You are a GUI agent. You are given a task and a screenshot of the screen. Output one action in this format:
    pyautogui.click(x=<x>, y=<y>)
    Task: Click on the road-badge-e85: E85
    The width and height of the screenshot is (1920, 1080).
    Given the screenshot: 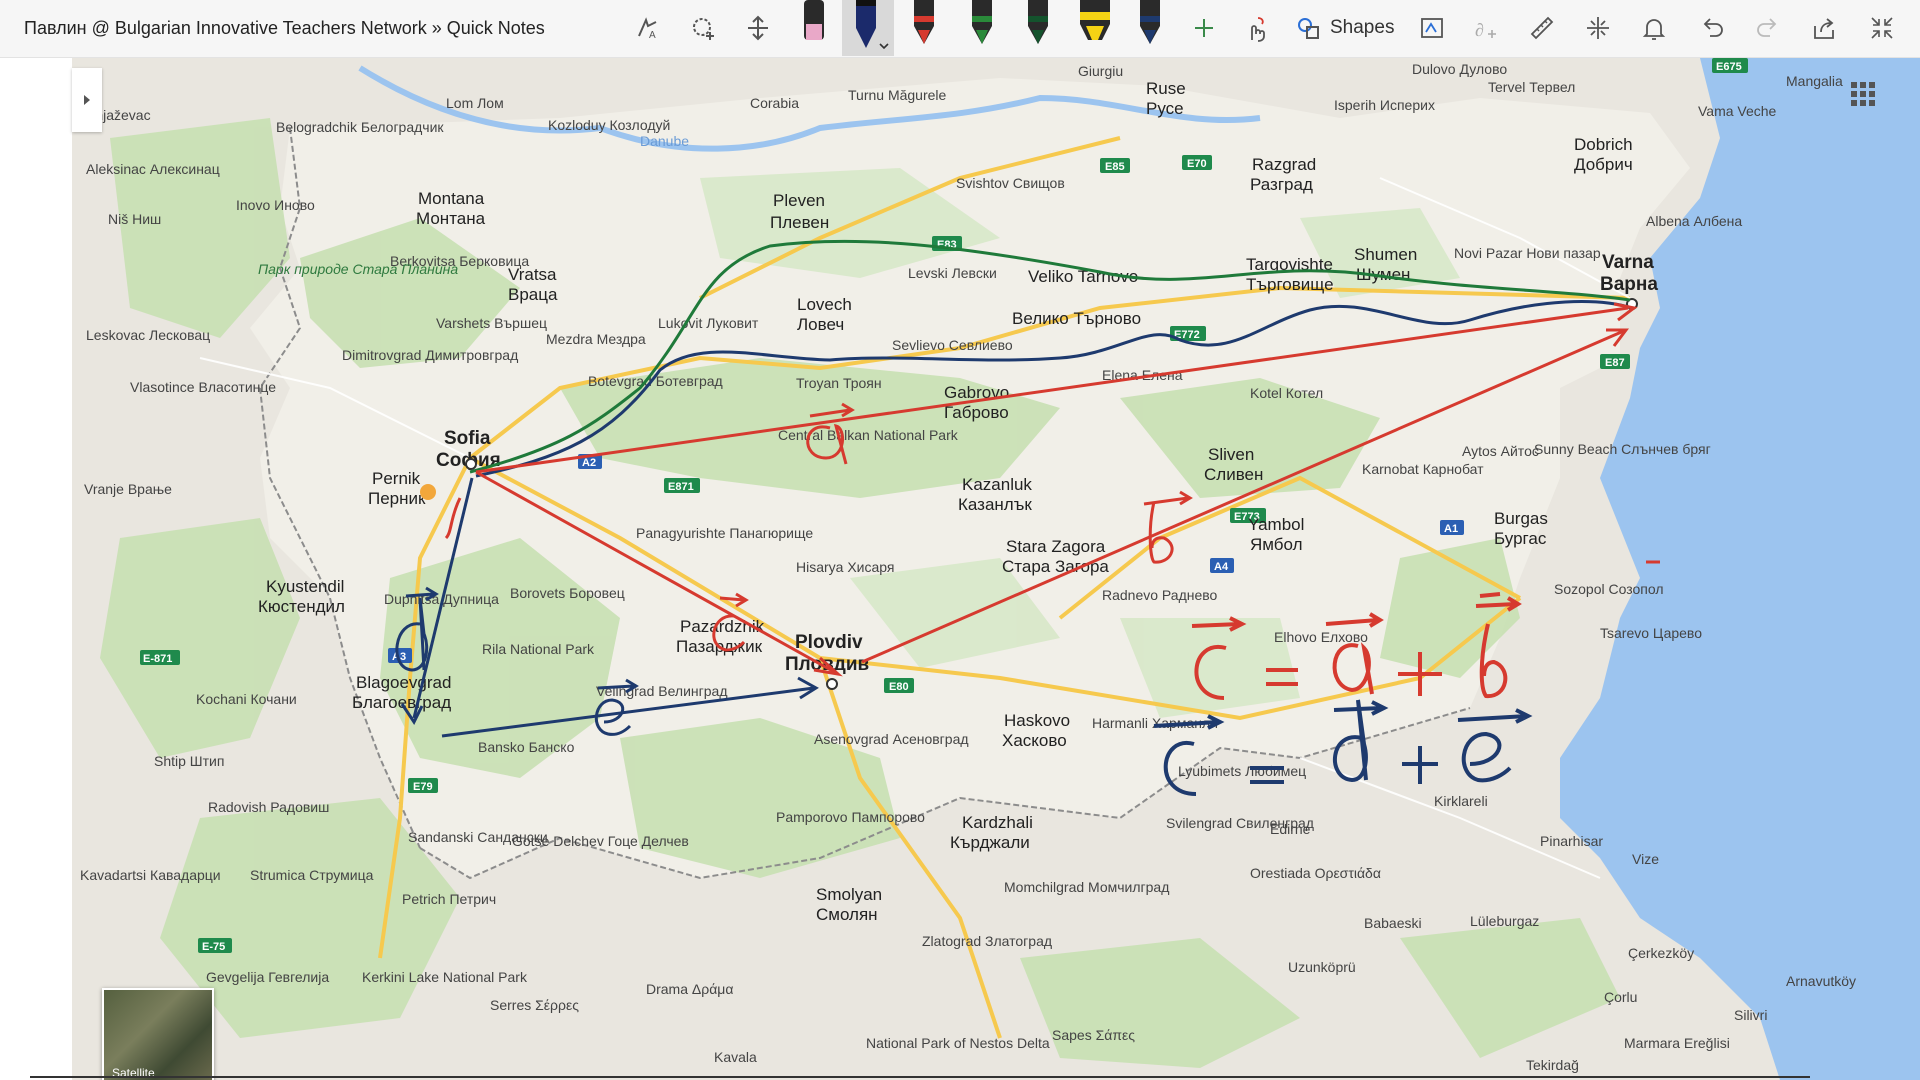 What is the action you would take?
    pyautogui.click(x=1115, y=165)
    